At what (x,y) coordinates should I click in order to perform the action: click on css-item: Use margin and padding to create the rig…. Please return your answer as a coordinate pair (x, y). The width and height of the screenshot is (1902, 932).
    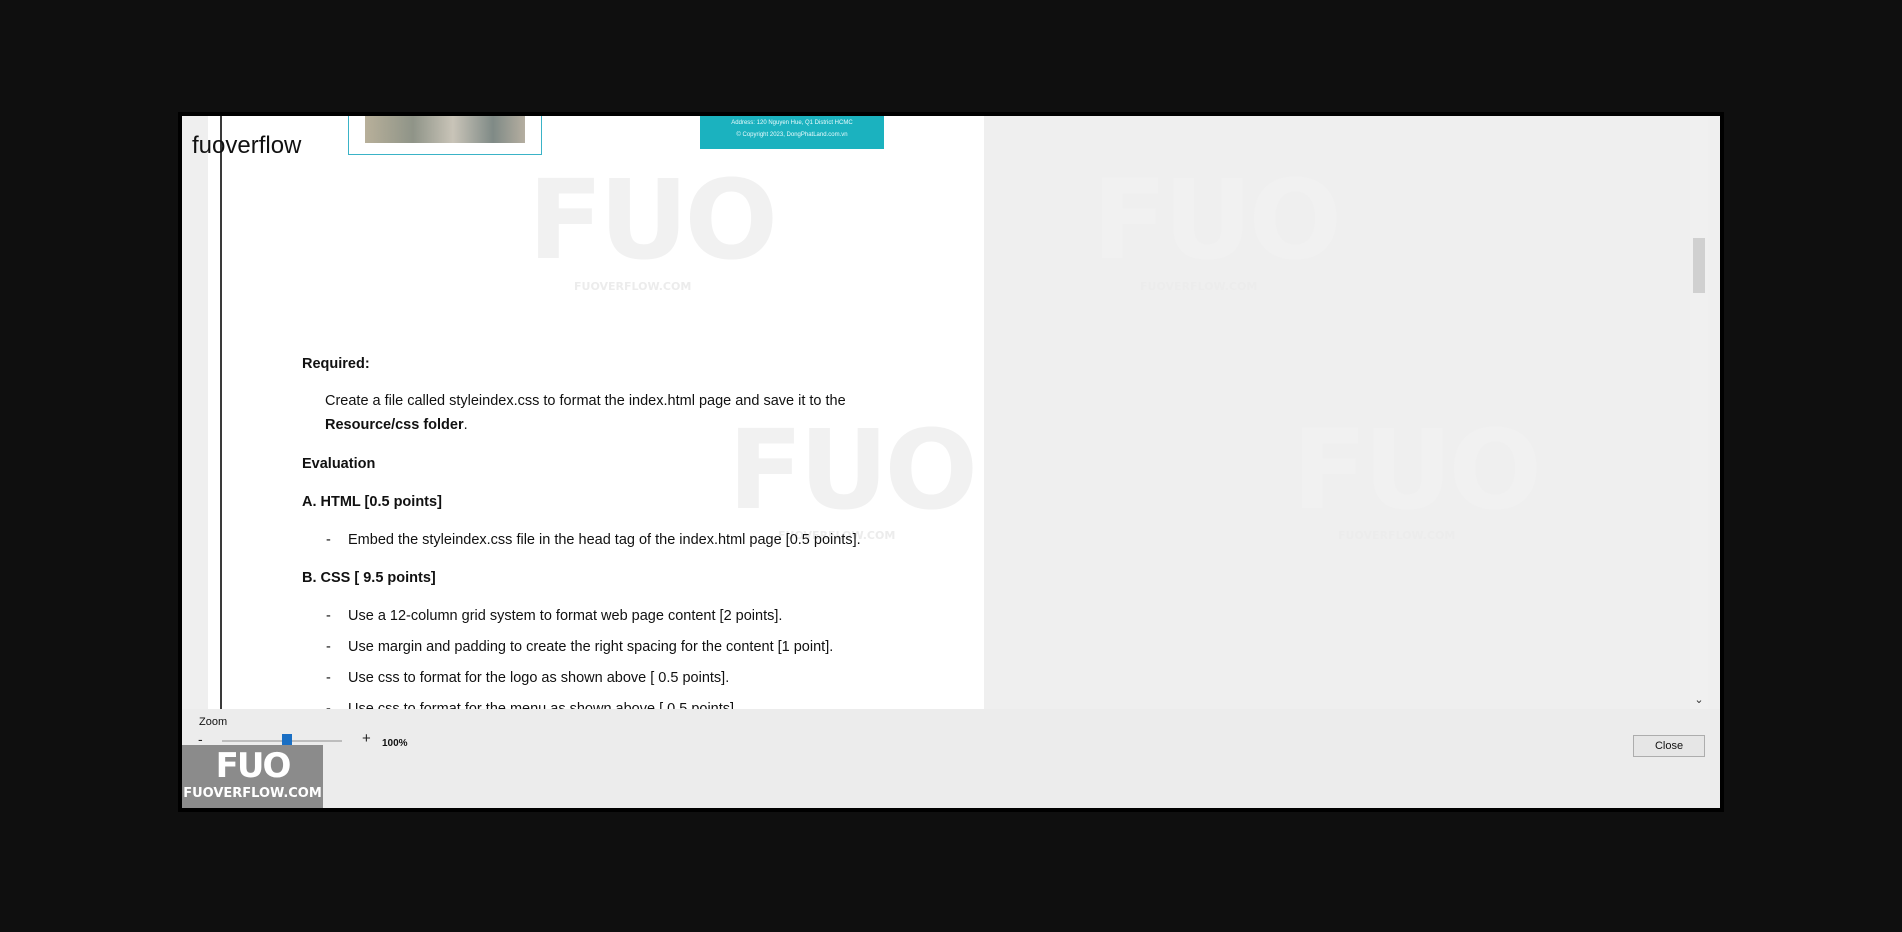
    Looking at the image, I should click on (591, 647).